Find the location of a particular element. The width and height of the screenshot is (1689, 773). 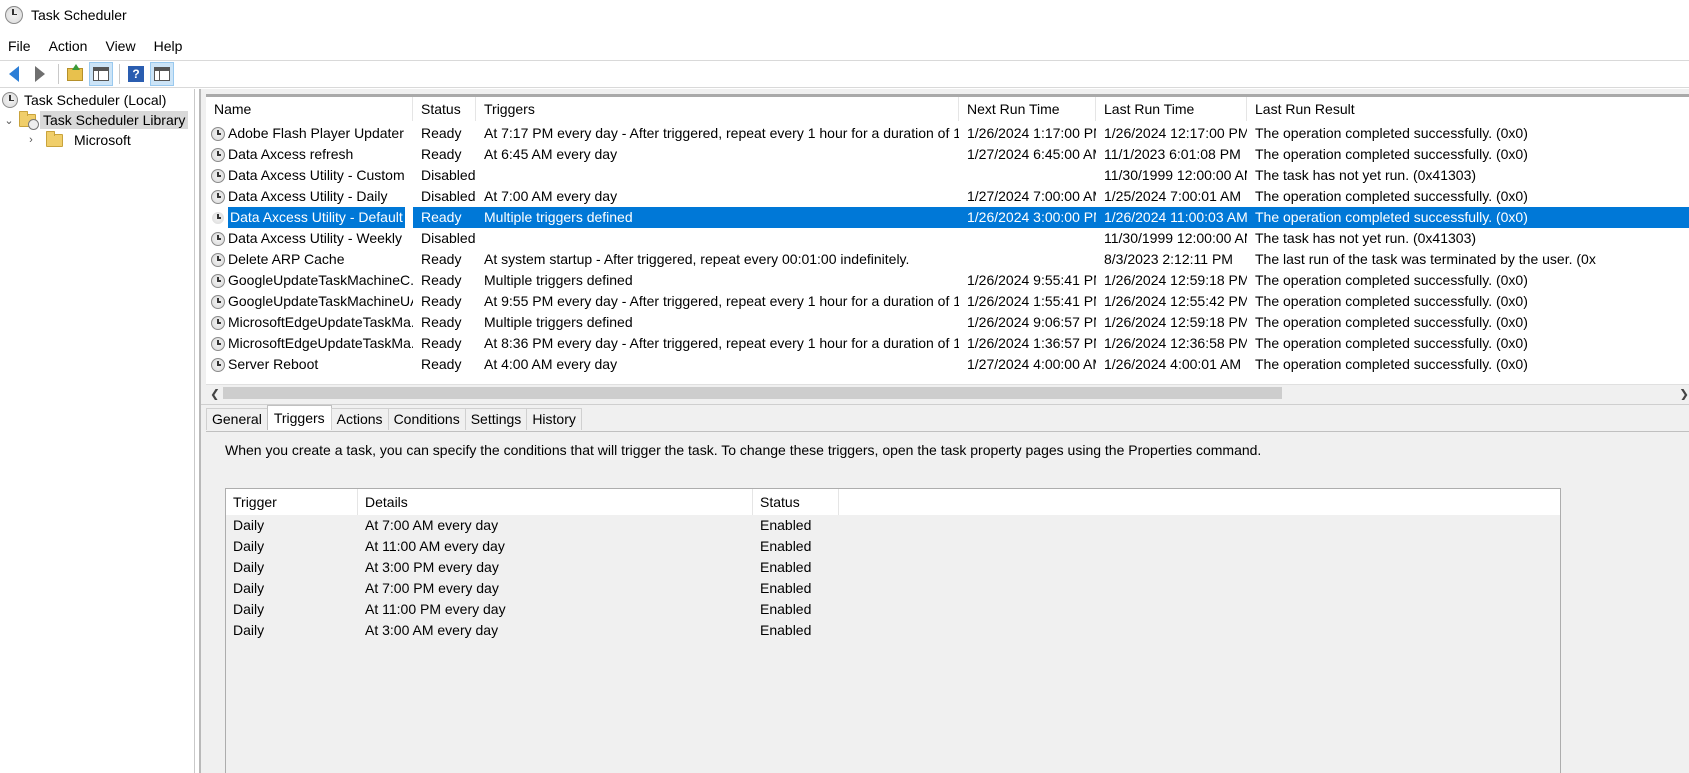

tree-library-label: Task Scheduler Library is located at coordinates (114, 120).